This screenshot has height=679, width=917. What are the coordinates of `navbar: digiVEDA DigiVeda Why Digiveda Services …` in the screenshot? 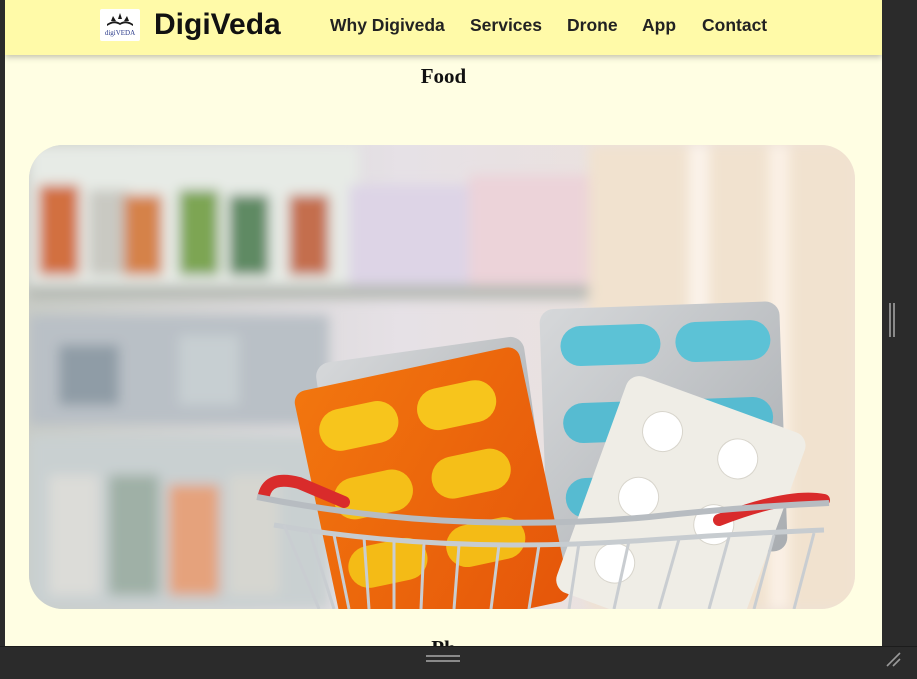 It's located at (443, 27).